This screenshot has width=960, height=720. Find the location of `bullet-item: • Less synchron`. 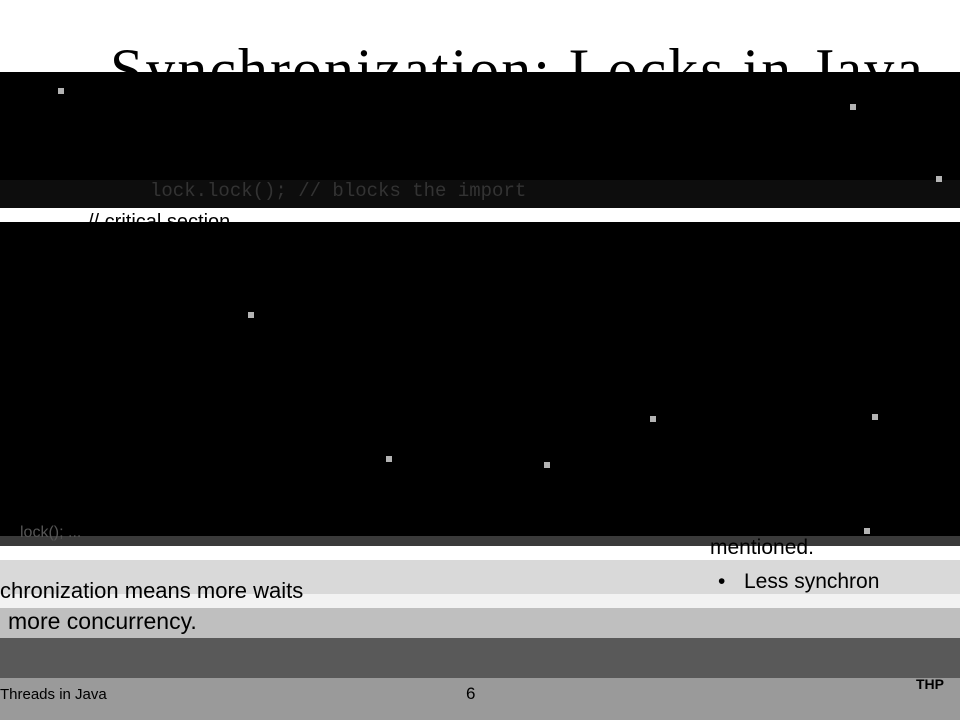

bullet-item: • Less synchron is located at coordinates (839, 584).